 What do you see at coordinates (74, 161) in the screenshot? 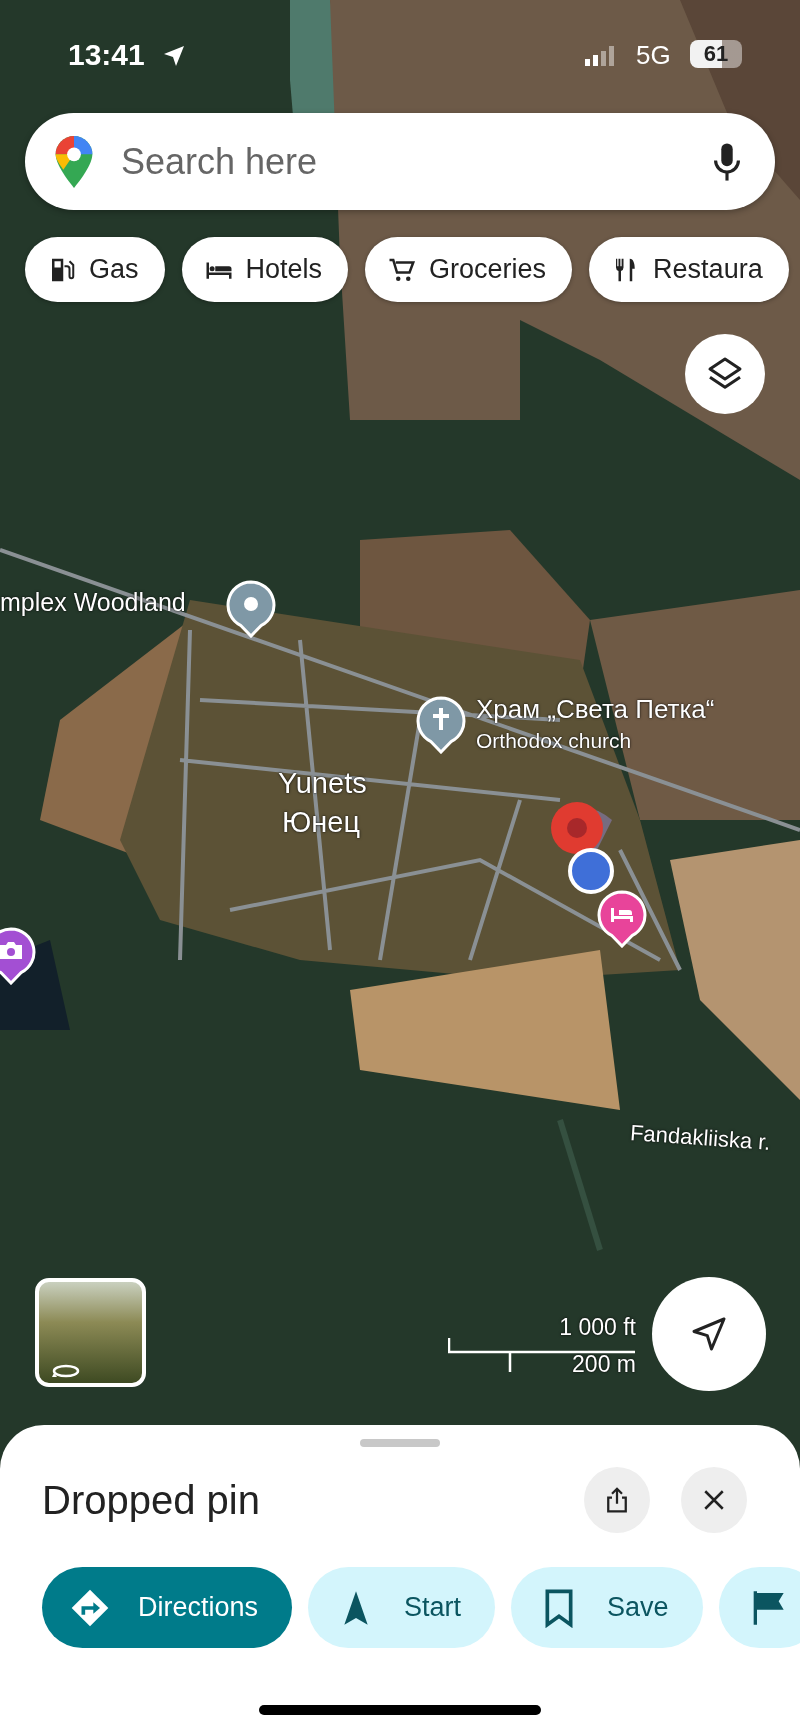
I see `map-pin-logo-icon` at bounding box center [74, 161].